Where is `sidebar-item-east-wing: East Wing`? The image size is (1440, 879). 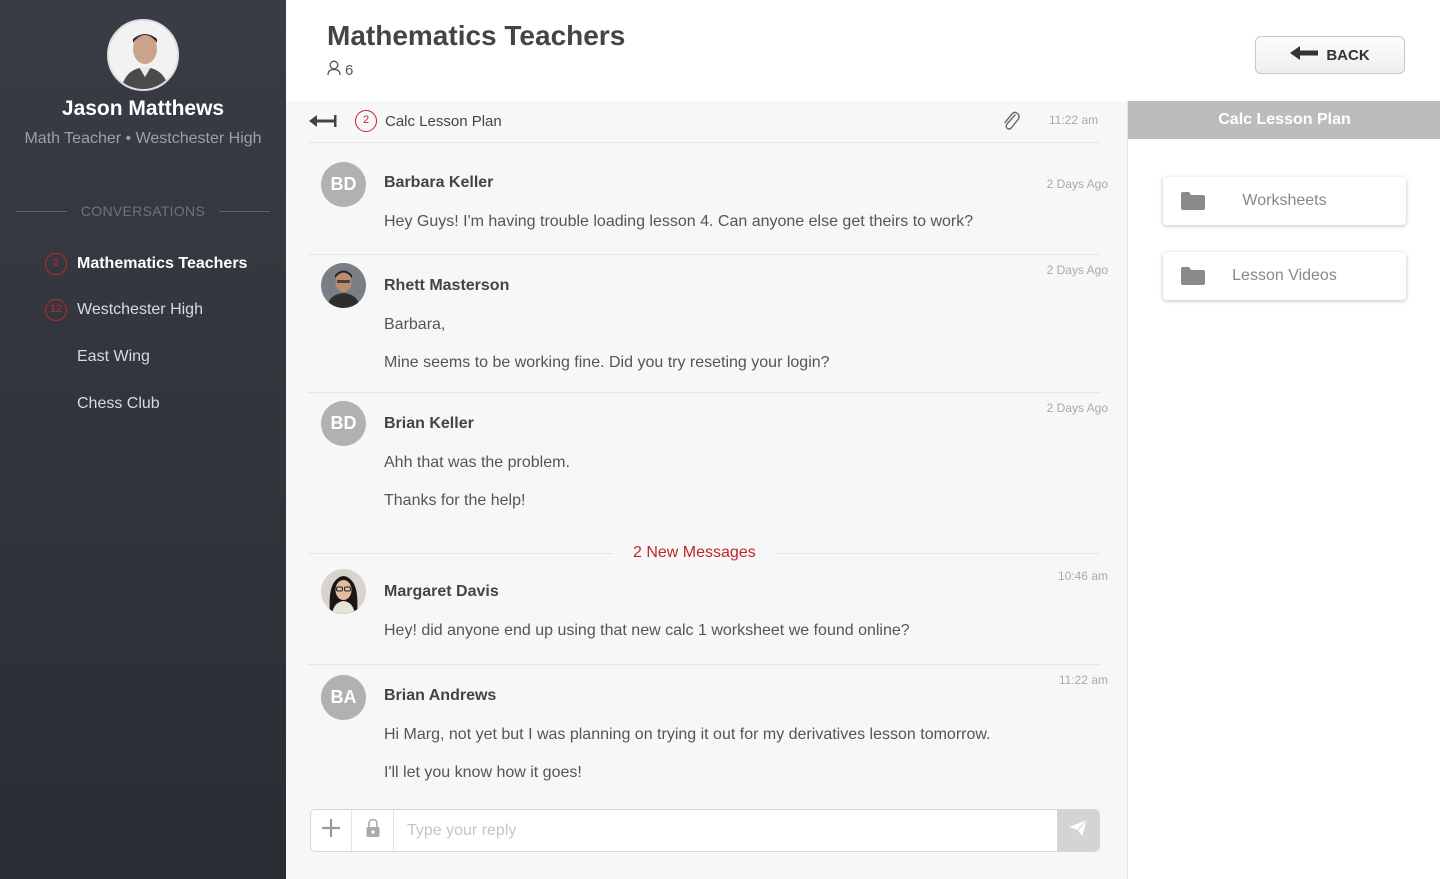
sidebar-item-east-wing: East Wing is located at coordinates (143, 357).